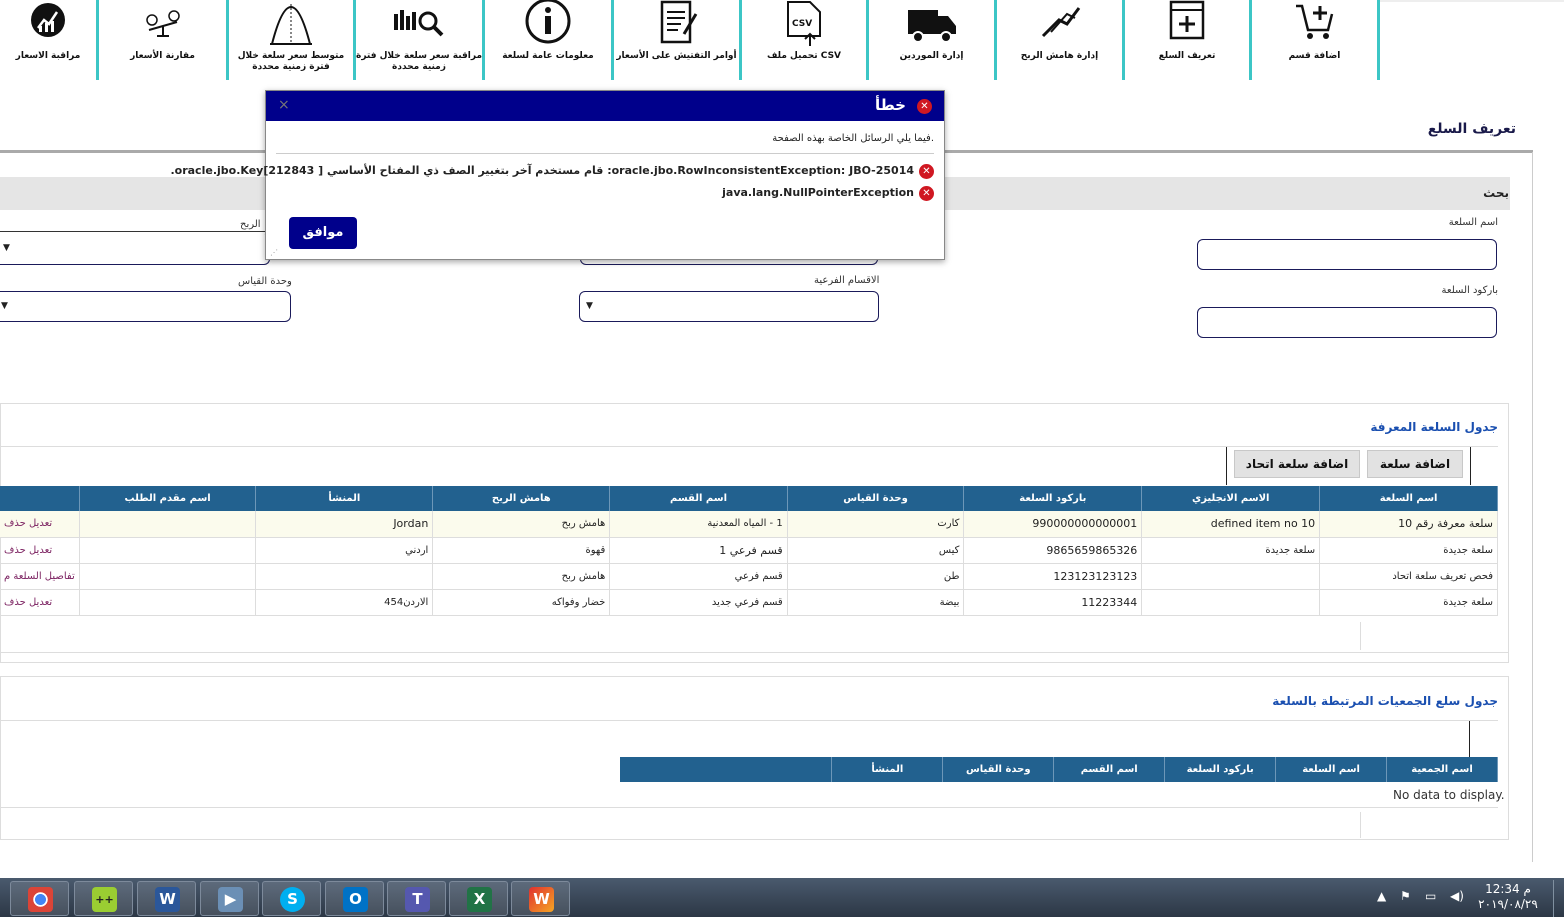 The height and width of the screenshot is (917, 1564). What do you see at coordinates (1508, 897) in the screenshot?
I see `taskbar-clock: 12:34 م ٢٠١٩/٠٨/٢٩` at bounding box center [1508, 897].